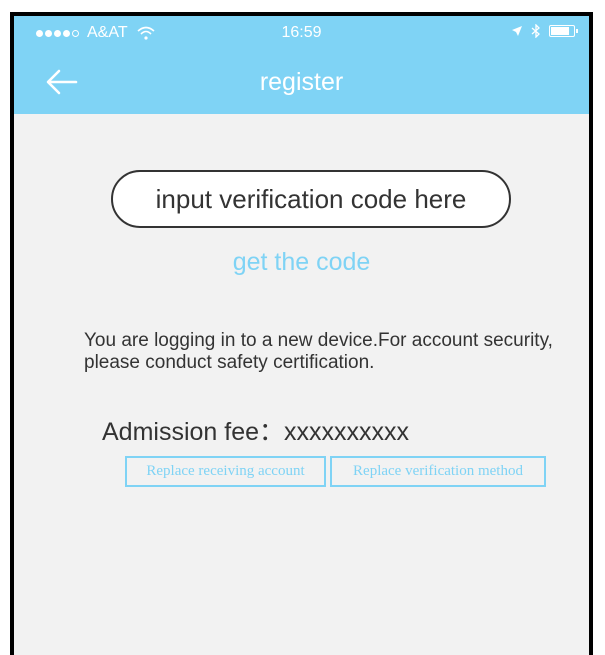 This screenshot has height=655, width=605. Describe the element at coordinates (517, 31) in the screenshot. I see `location-arrow-icon` at that location.